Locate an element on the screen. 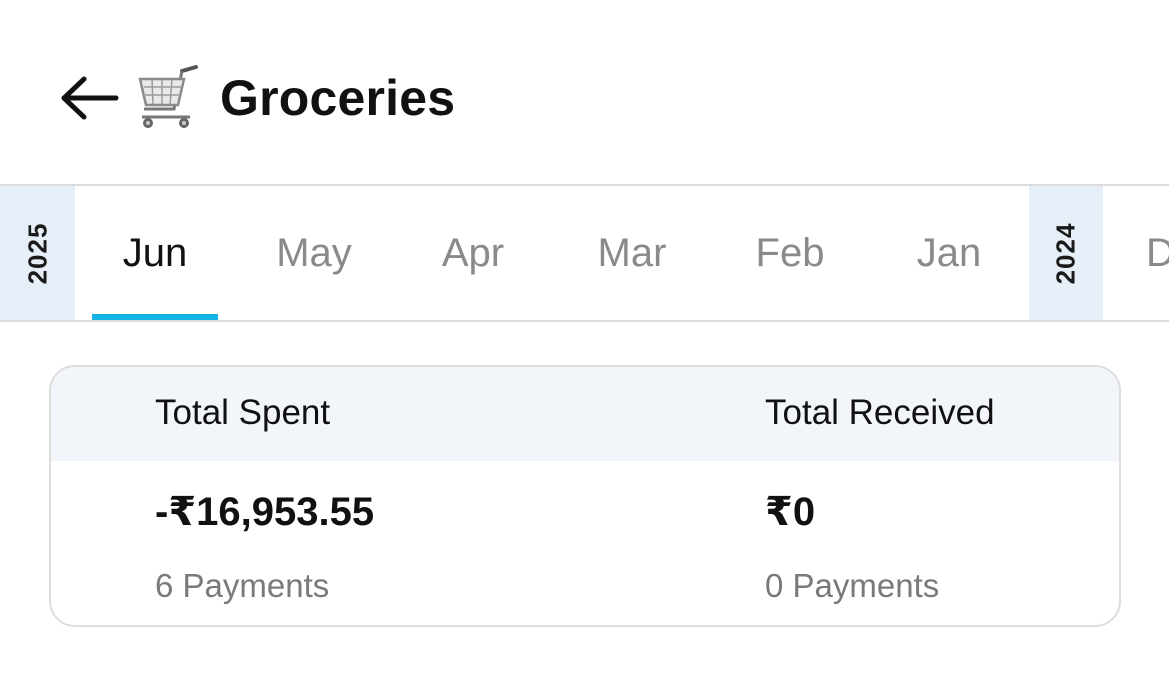 The image size is (1169, 675). month-label: D is located at coordinates (1157, 253).